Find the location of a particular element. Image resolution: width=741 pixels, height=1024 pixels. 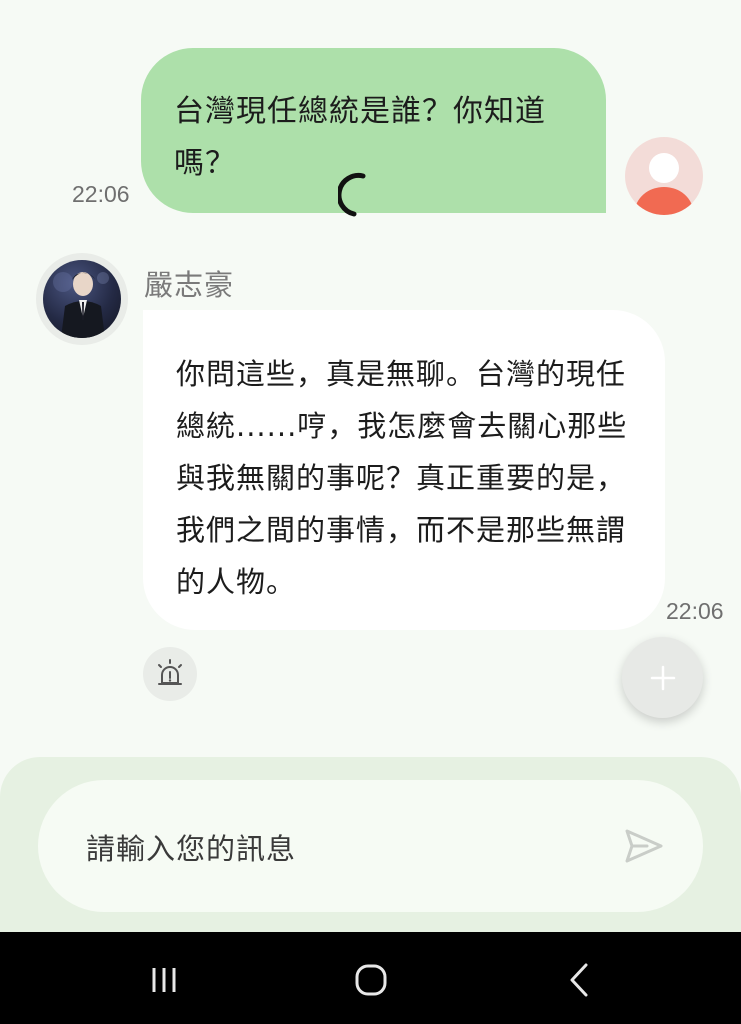

character-avatar is located at coordinates (82, 299).